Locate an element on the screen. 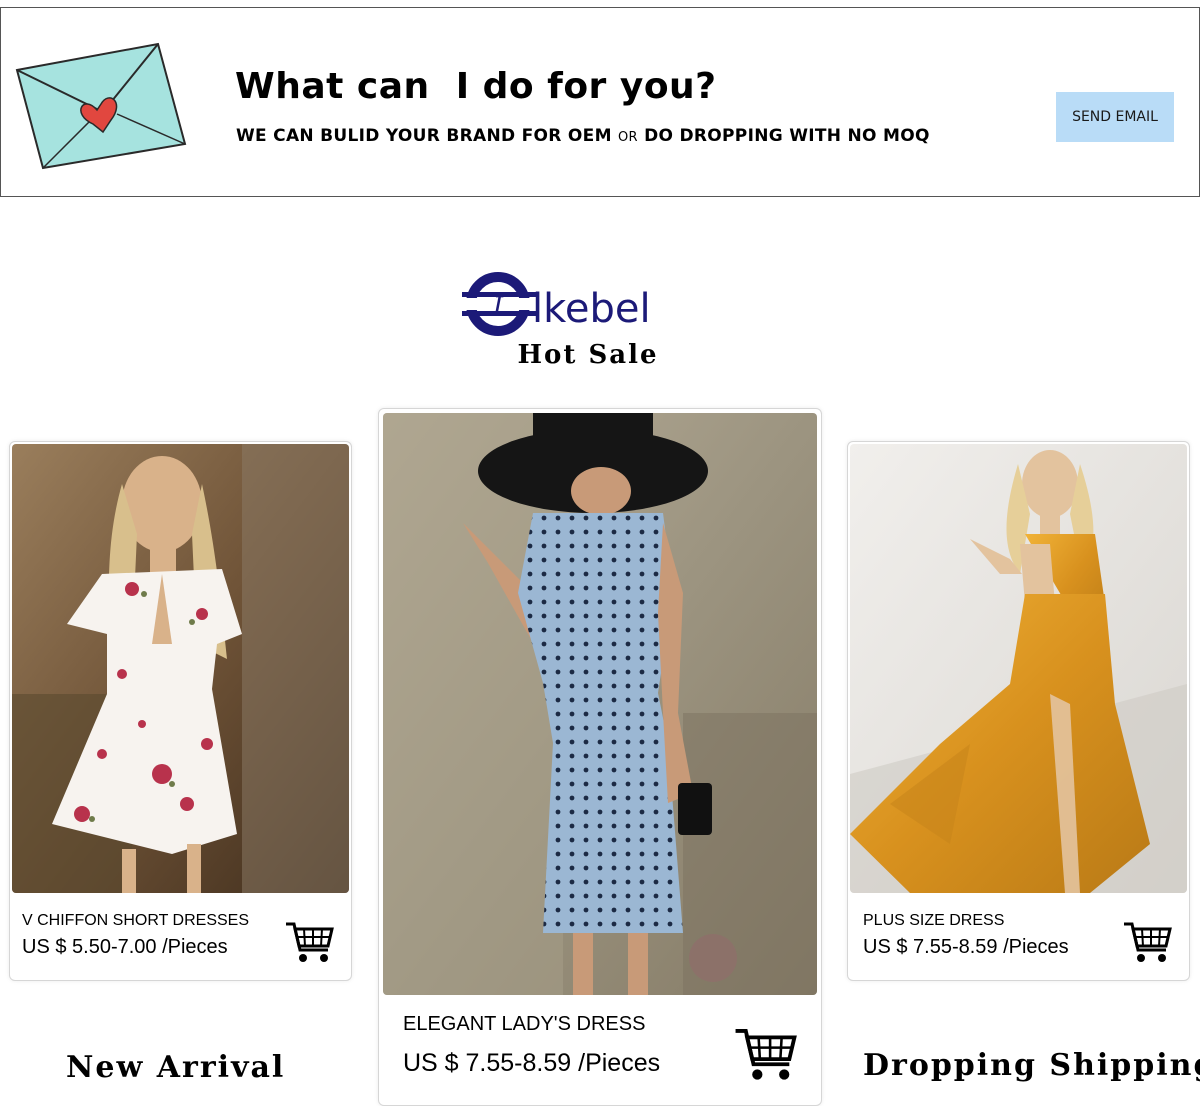  product-name: ELEGANT LADY'S DRESS is located at coordinates (524, 1024).